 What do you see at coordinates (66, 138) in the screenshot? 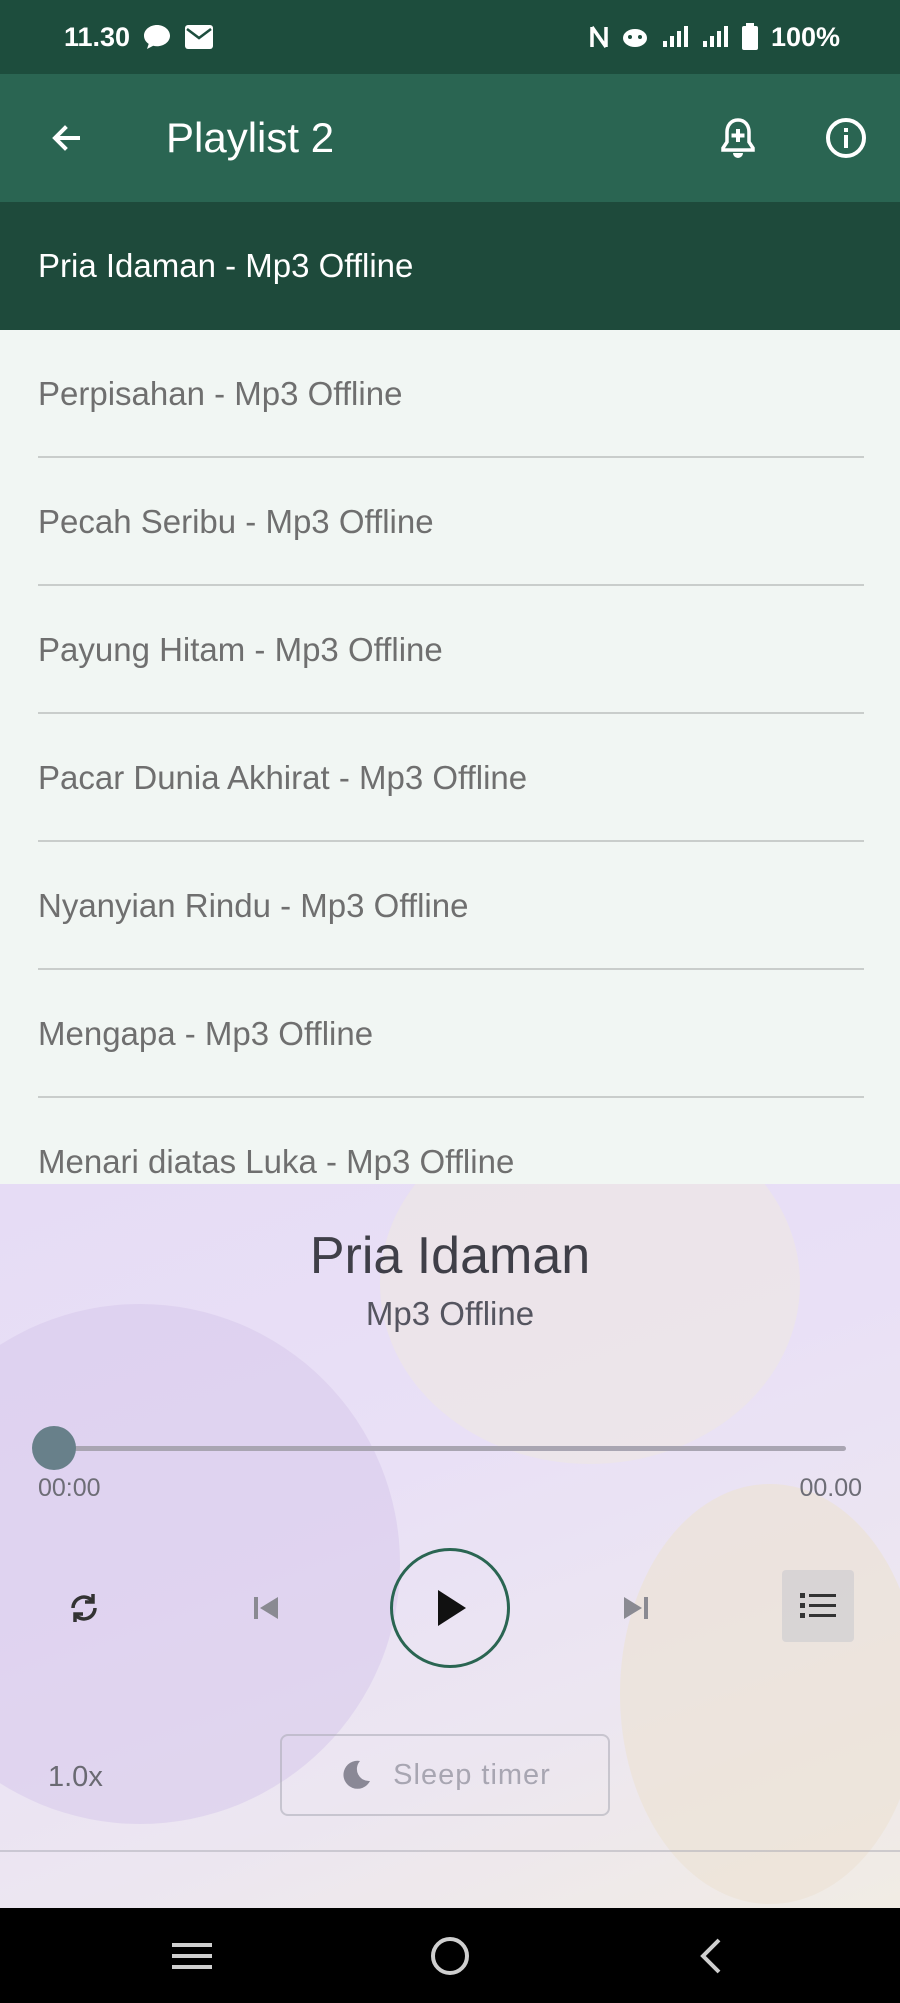
I see `back-arrow-icon` at bounding box center [66, 138].